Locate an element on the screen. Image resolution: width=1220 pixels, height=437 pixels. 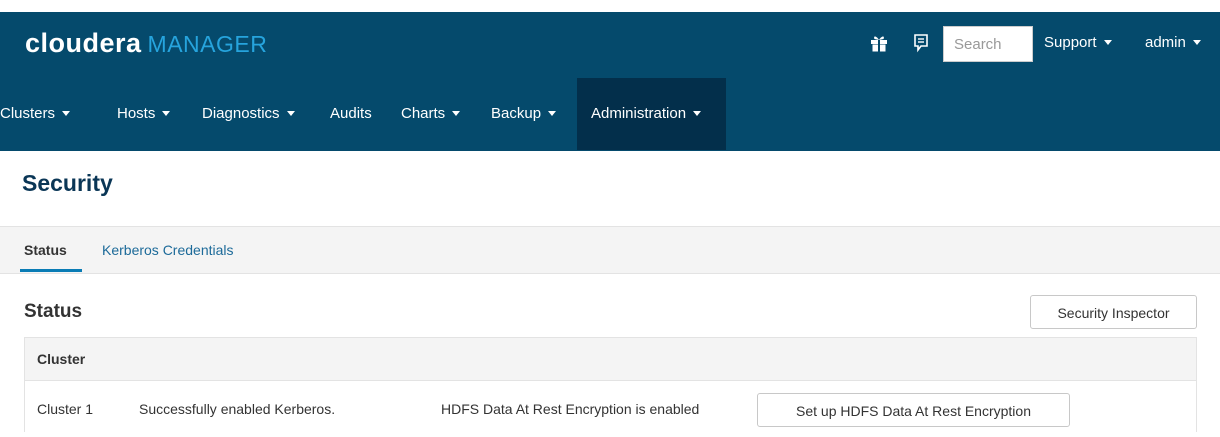
tab-kerberos-credentials: Kerberos Credentials is located at coordinates (168, 250).